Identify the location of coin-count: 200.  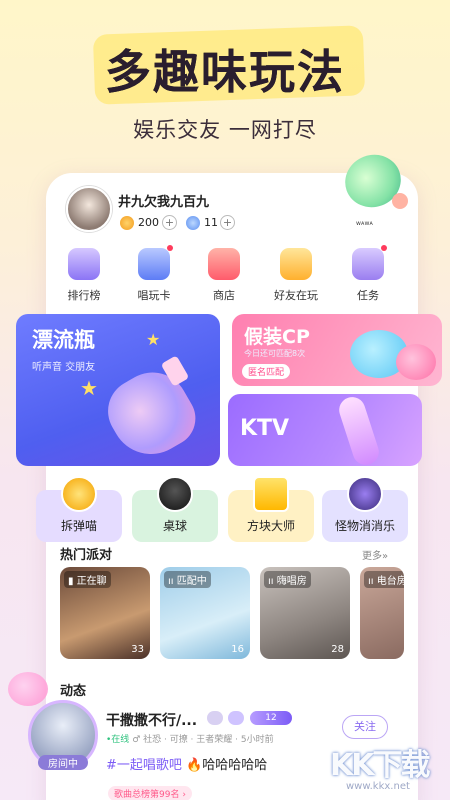
(148, 222).